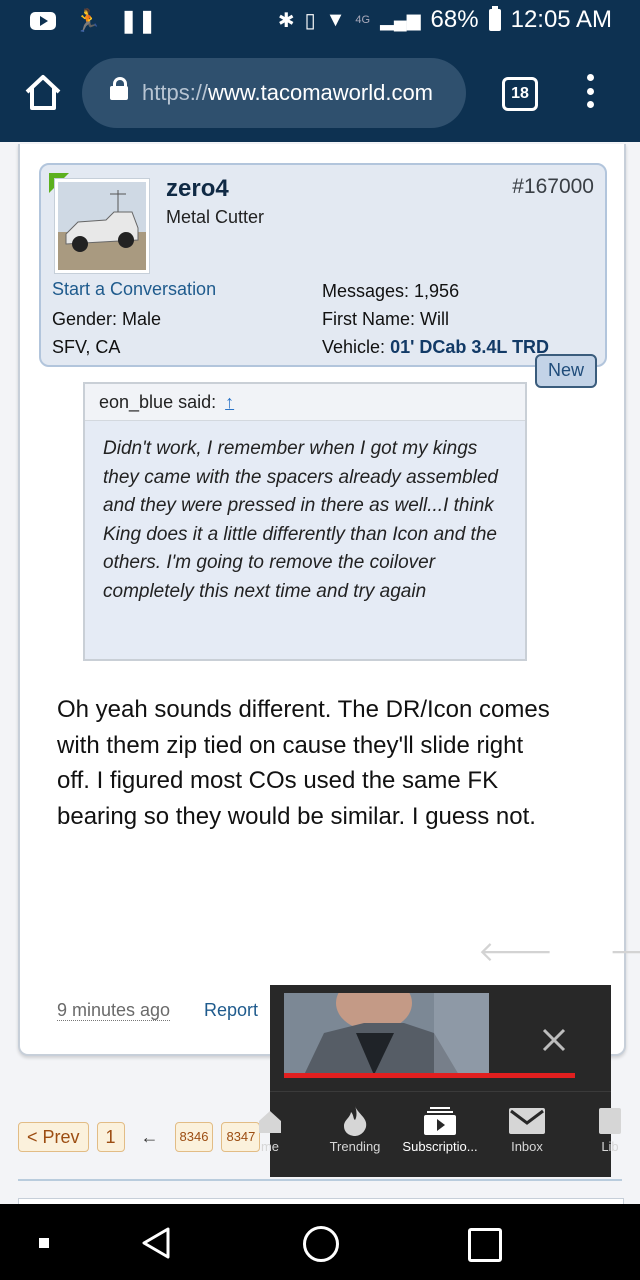  I want to click on recent-apps-icon, so click(485, 1245).